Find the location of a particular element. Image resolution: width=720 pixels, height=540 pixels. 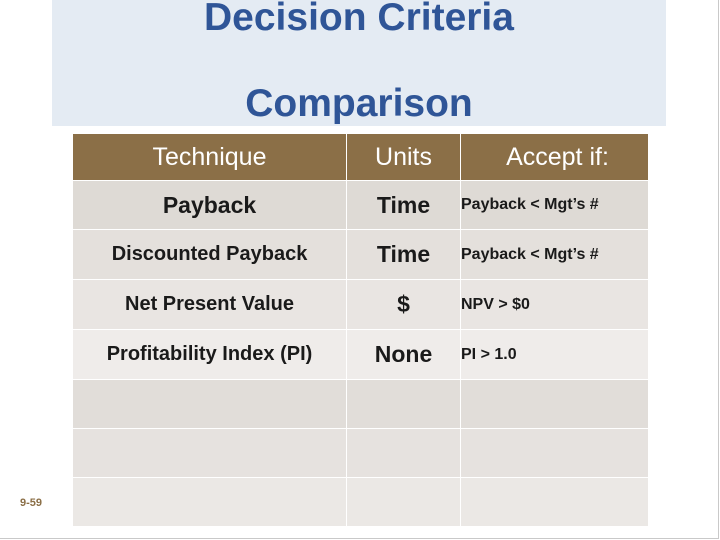

cell-accept: NPV > $0 is located at coordinates (554, 304).